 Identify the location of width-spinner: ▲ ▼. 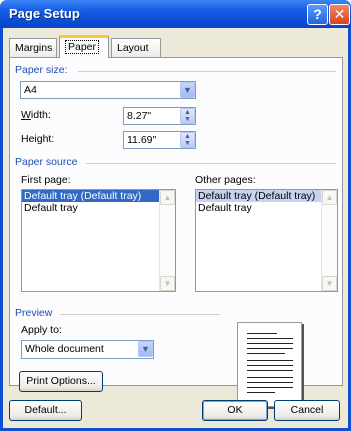
(187, 116).